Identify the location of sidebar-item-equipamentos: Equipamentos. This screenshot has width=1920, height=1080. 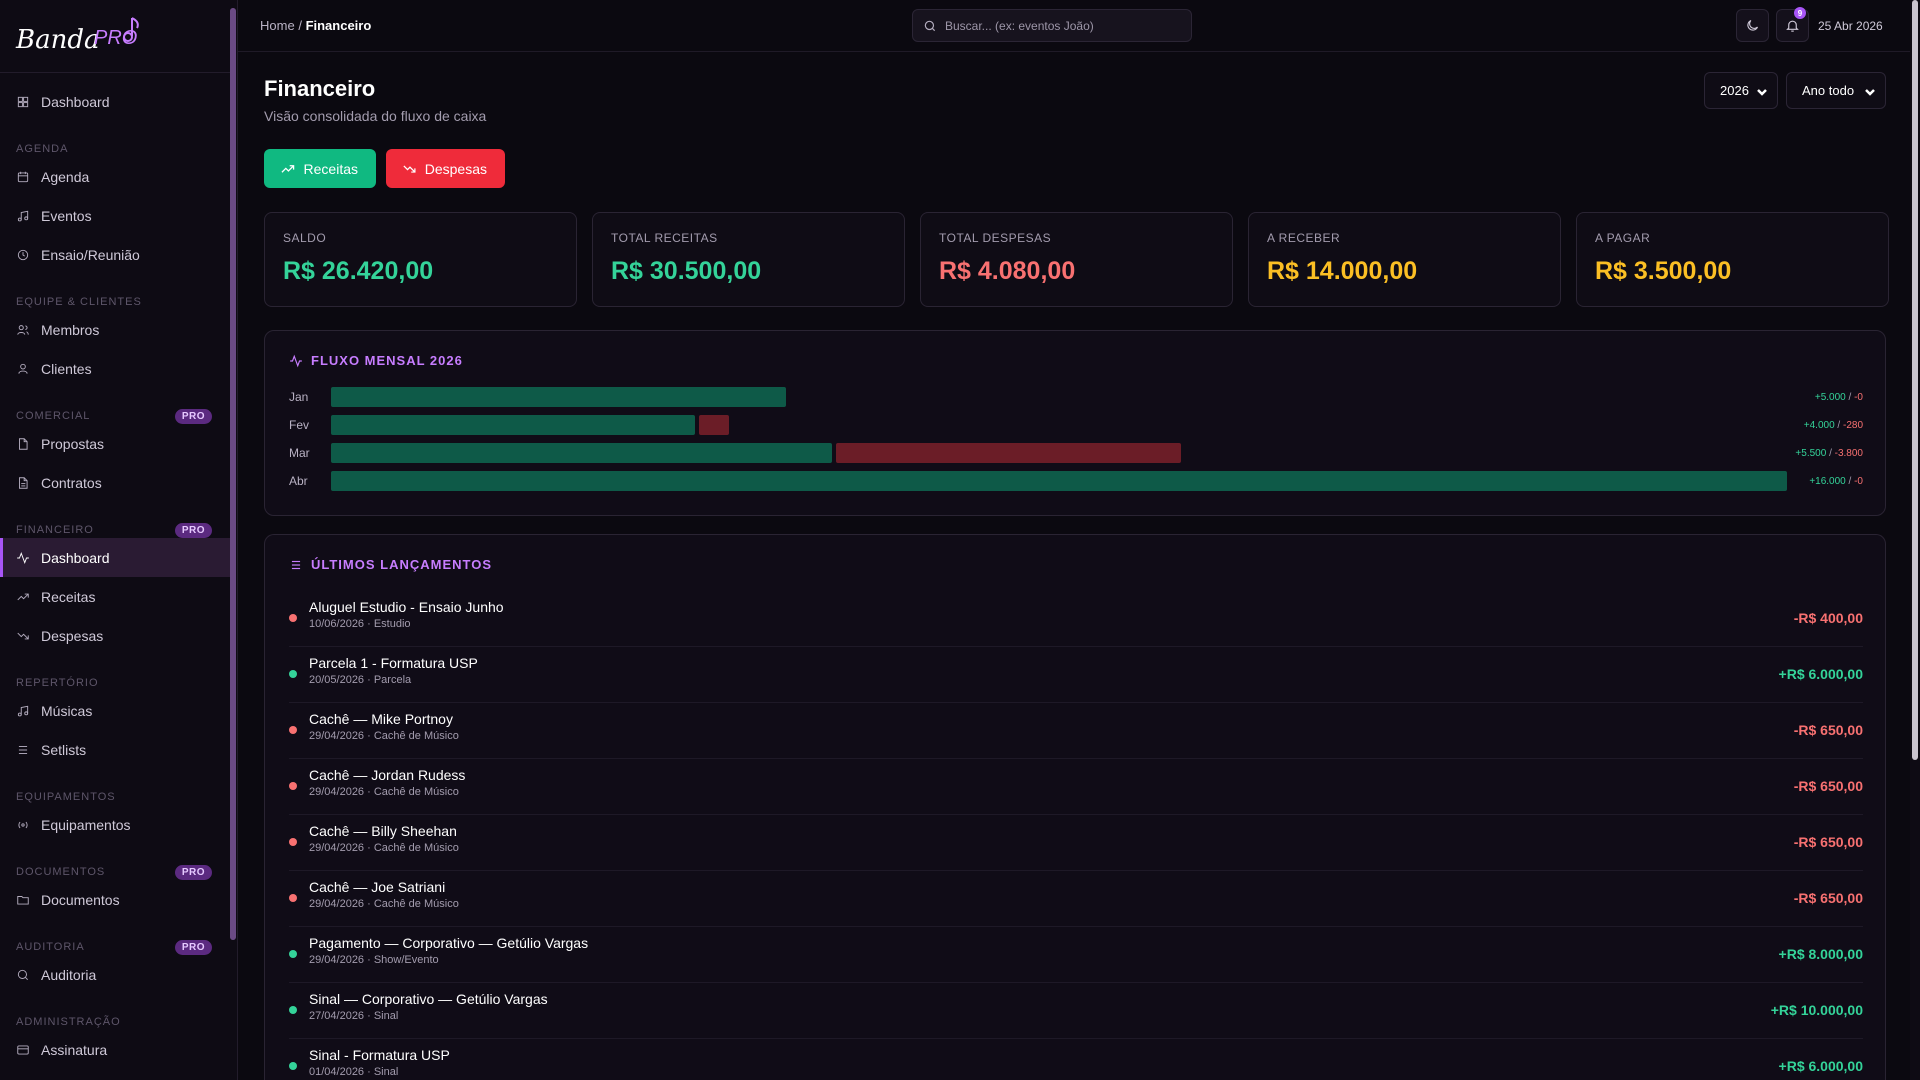
(115, 824).